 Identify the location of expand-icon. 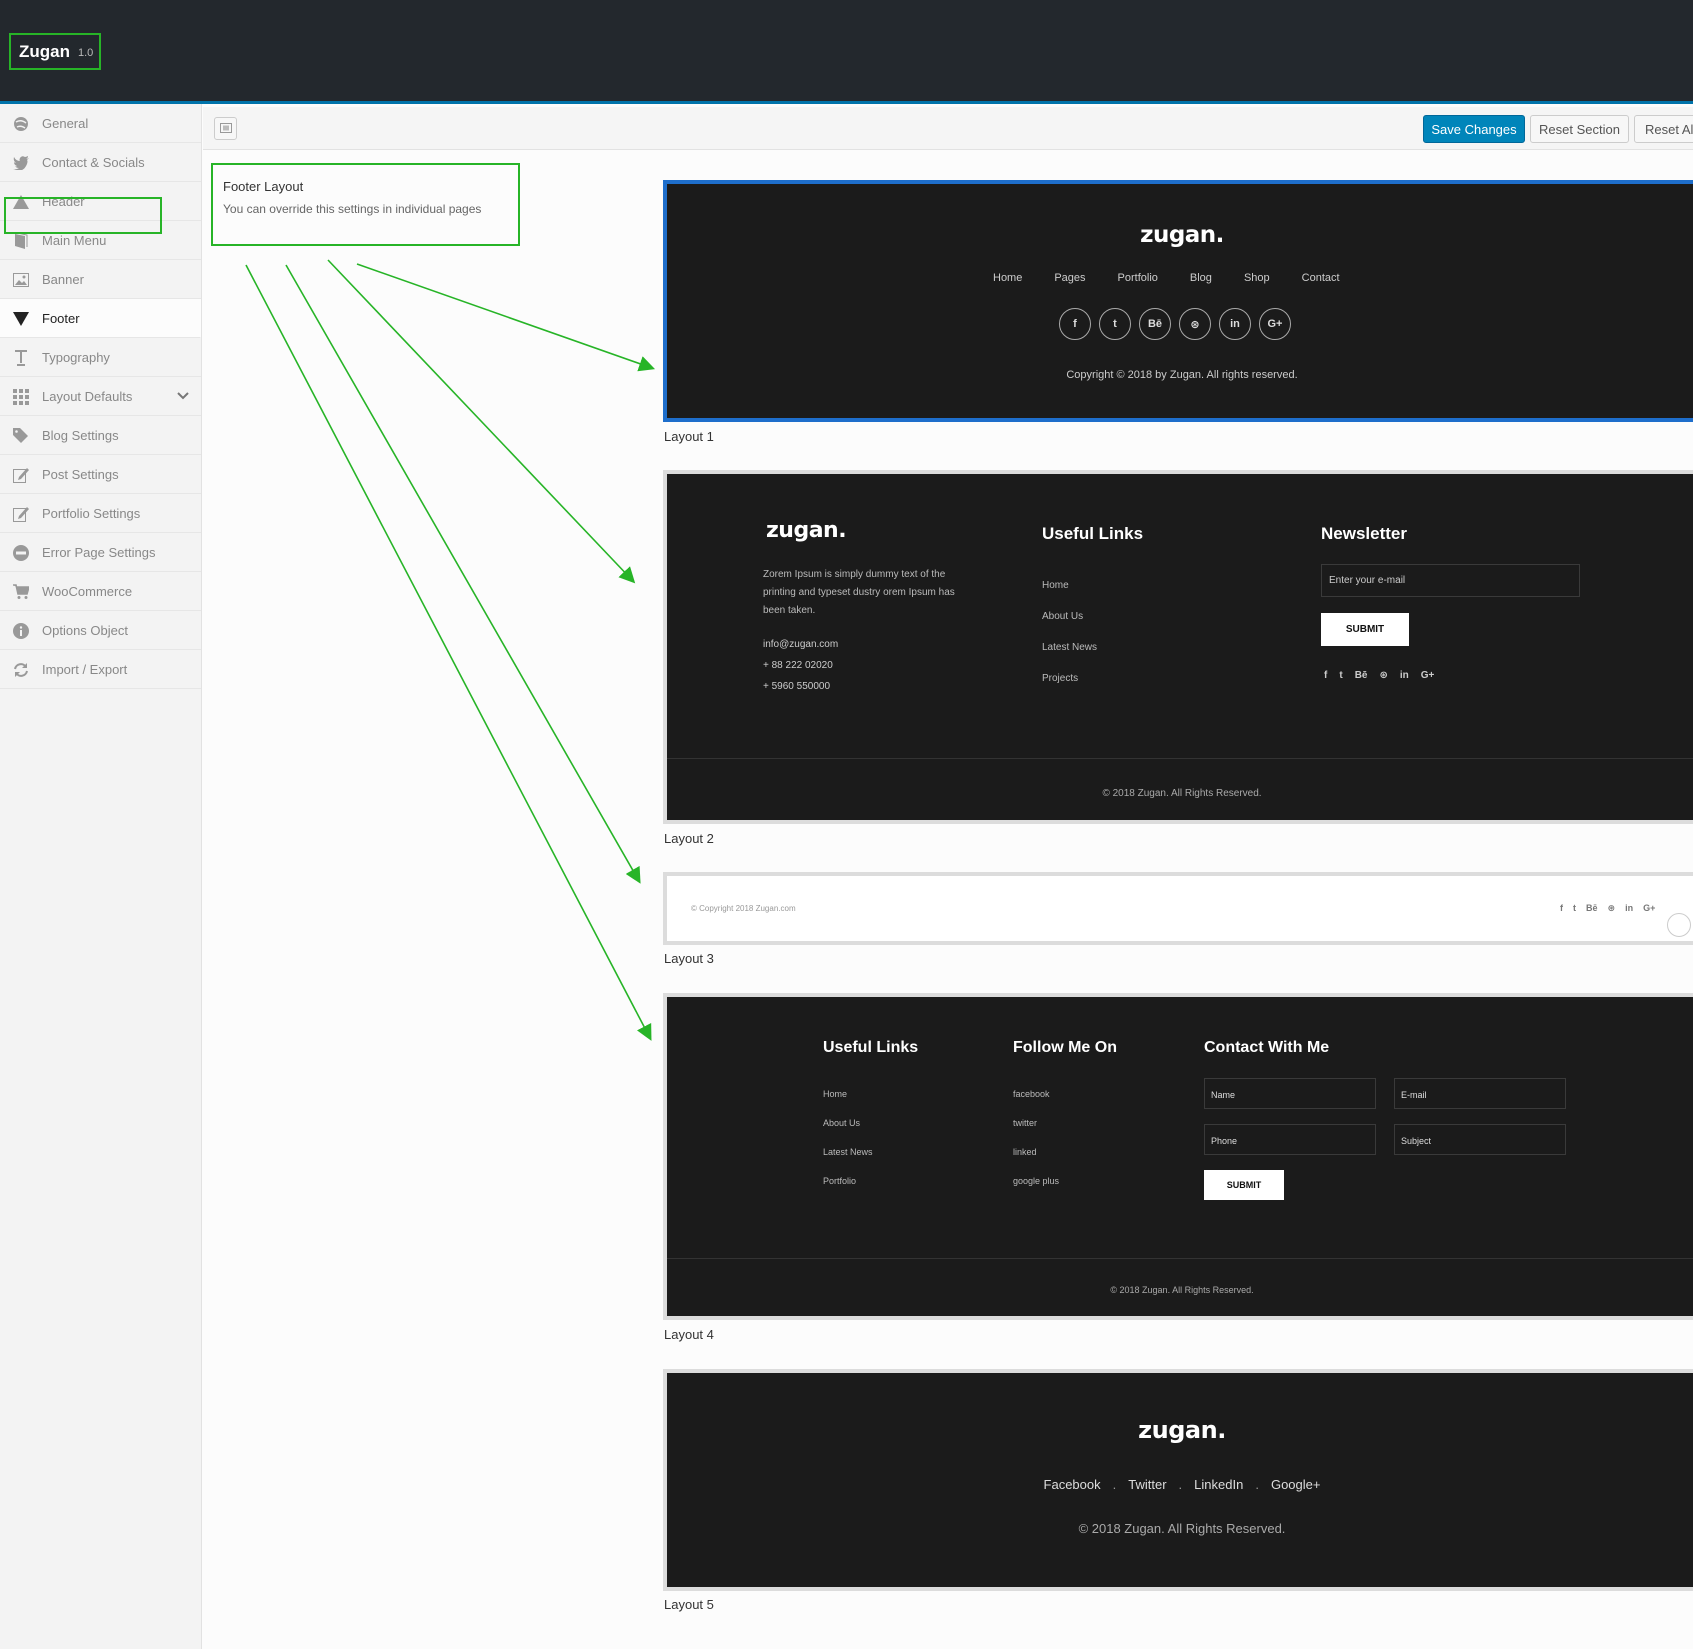
(225, 129).